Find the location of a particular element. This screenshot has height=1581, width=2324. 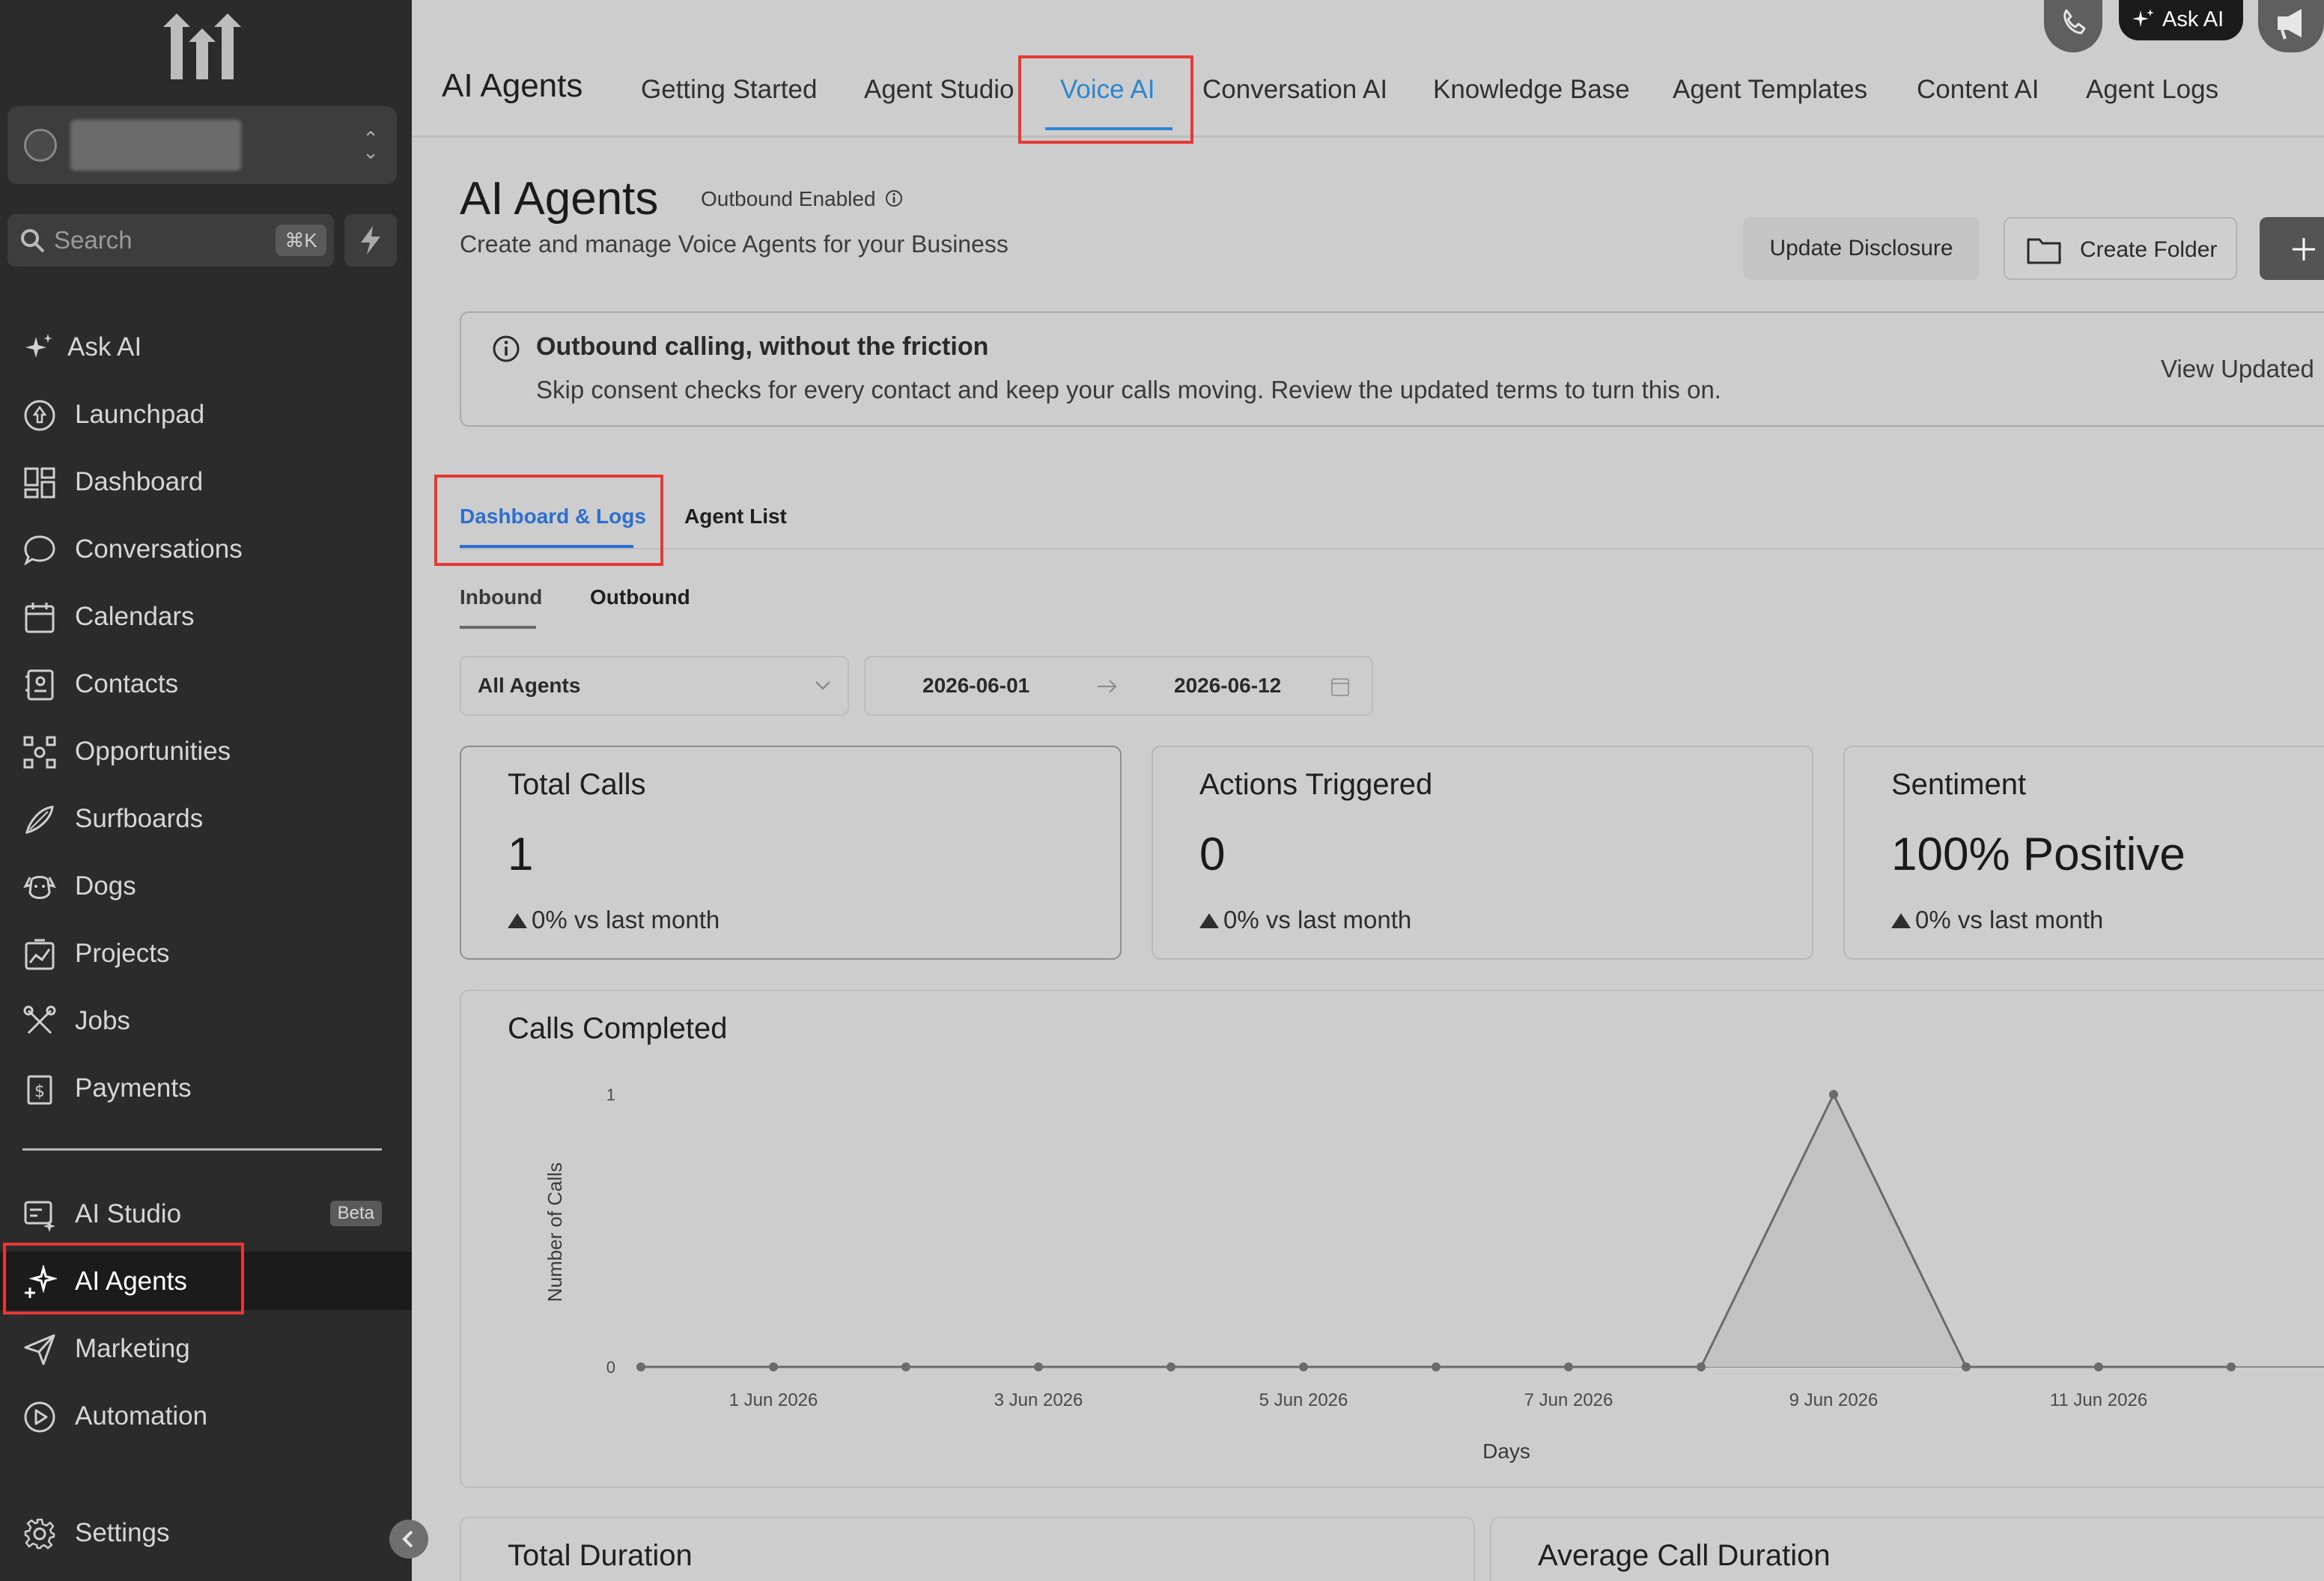

sidebar-item-label: AI Studio is located at coordinates (128, 1213).